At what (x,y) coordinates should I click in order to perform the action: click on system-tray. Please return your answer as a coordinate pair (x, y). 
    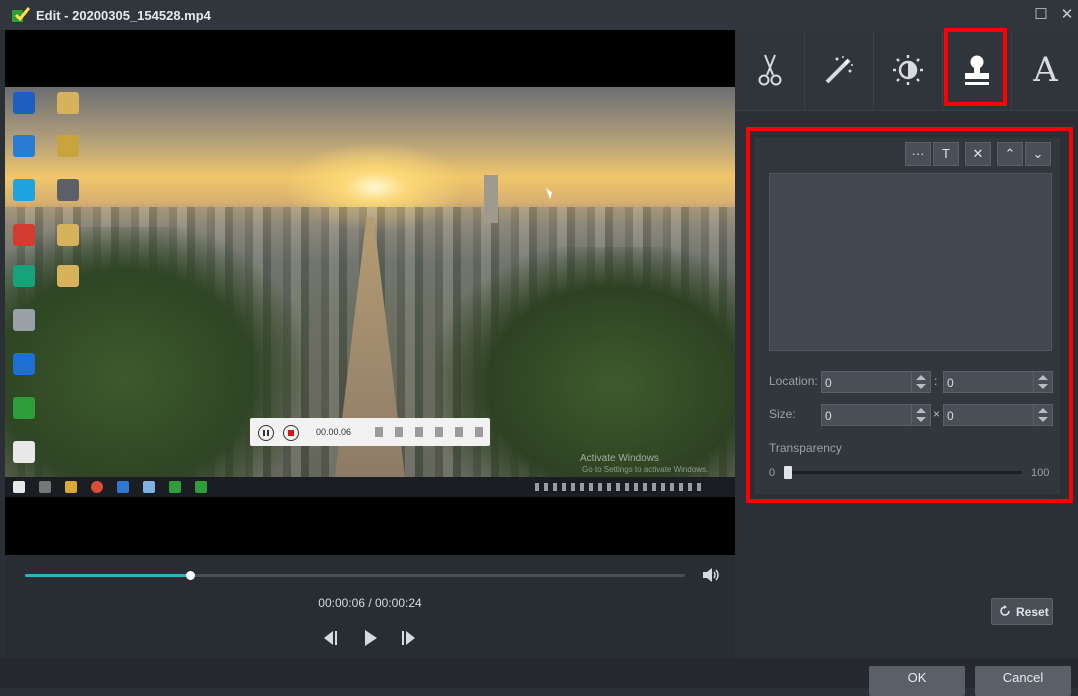
    Looking at the image, I should click on (620, 487).